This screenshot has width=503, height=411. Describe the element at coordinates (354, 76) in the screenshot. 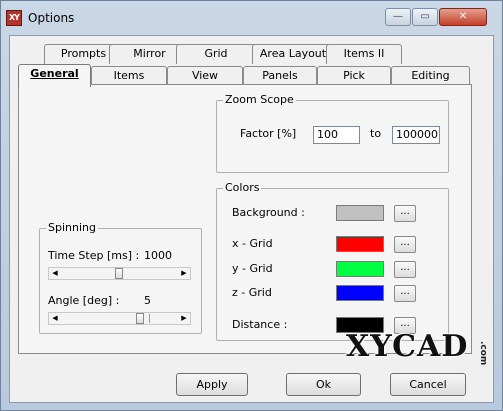

I see `tab-pick: Pick` at that location.